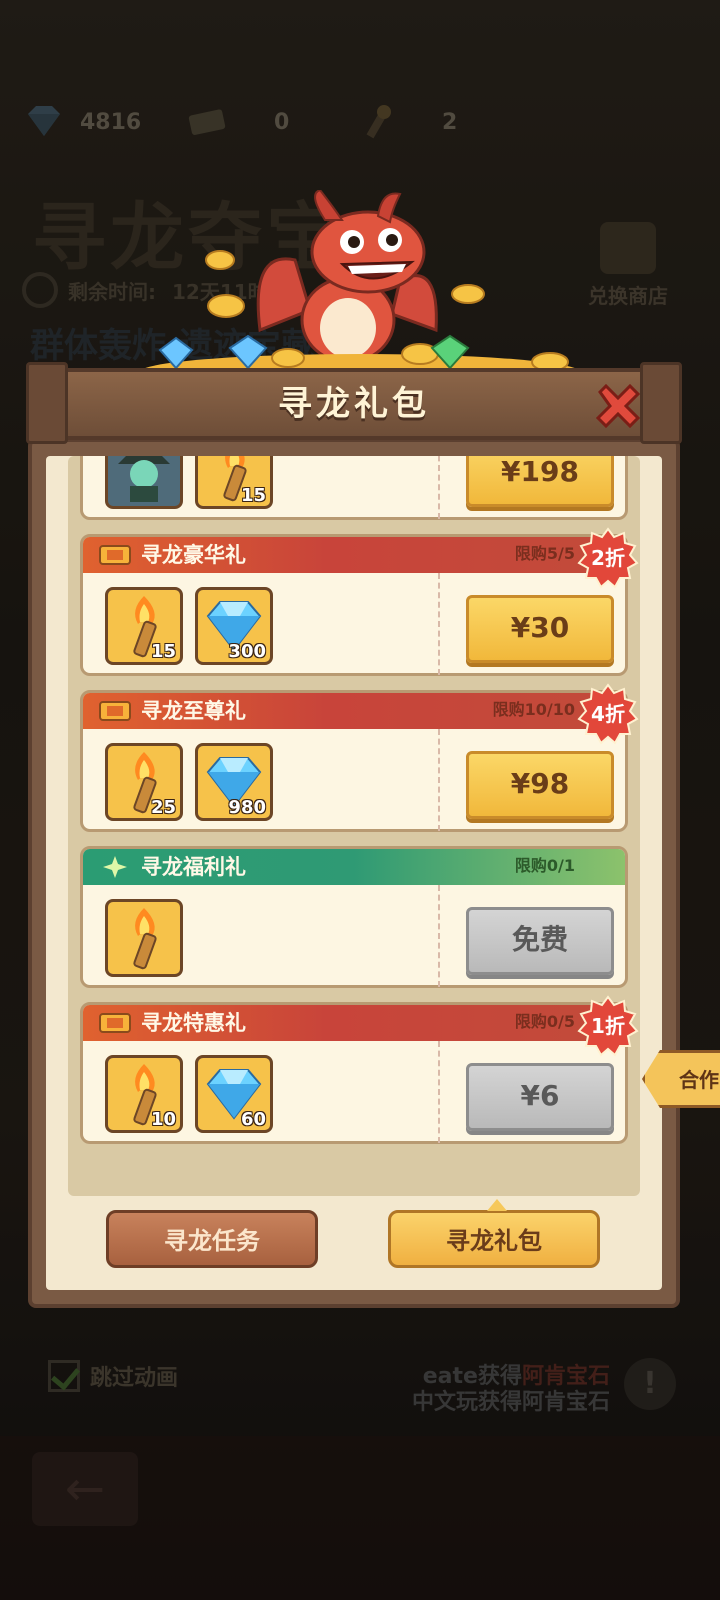 This screenshot has width=720, height=1600. Describe the element at coordinates (359, 601) in the screenshot. I see `package-card-deluxe: 寻龙豪华礼 限购5/5 2折 15 300 ¥30` at that location.